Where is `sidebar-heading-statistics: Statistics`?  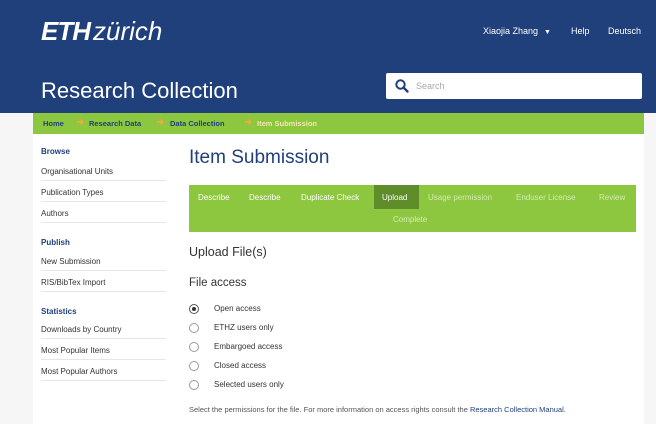 sidebar-heading-statistics: Statistics is located at coordinates (59, 311).